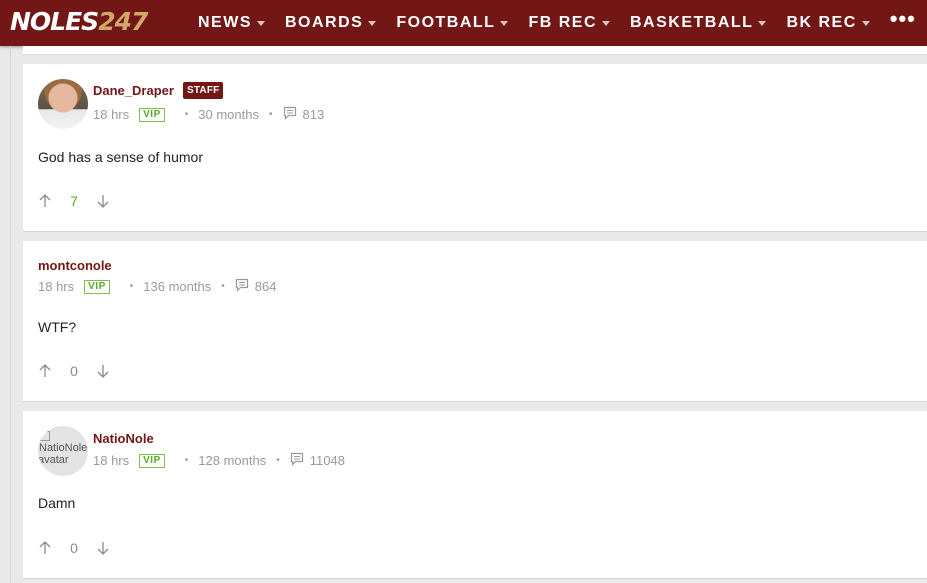 The image size is (927, 583). I want to click on avatar-alt-text: NatioNole avatar, so click(63, 454).